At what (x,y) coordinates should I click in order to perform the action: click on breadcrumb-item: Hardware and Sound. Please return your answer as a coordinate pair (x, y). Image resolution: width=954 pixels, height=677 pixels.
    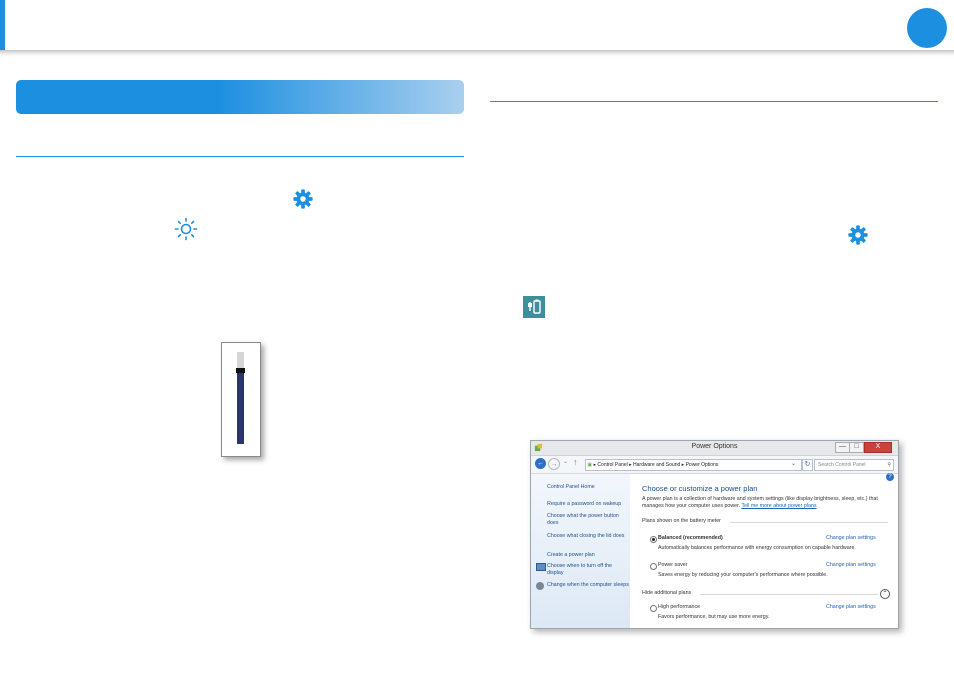
    Looking at the image, I should click on (656, 465).